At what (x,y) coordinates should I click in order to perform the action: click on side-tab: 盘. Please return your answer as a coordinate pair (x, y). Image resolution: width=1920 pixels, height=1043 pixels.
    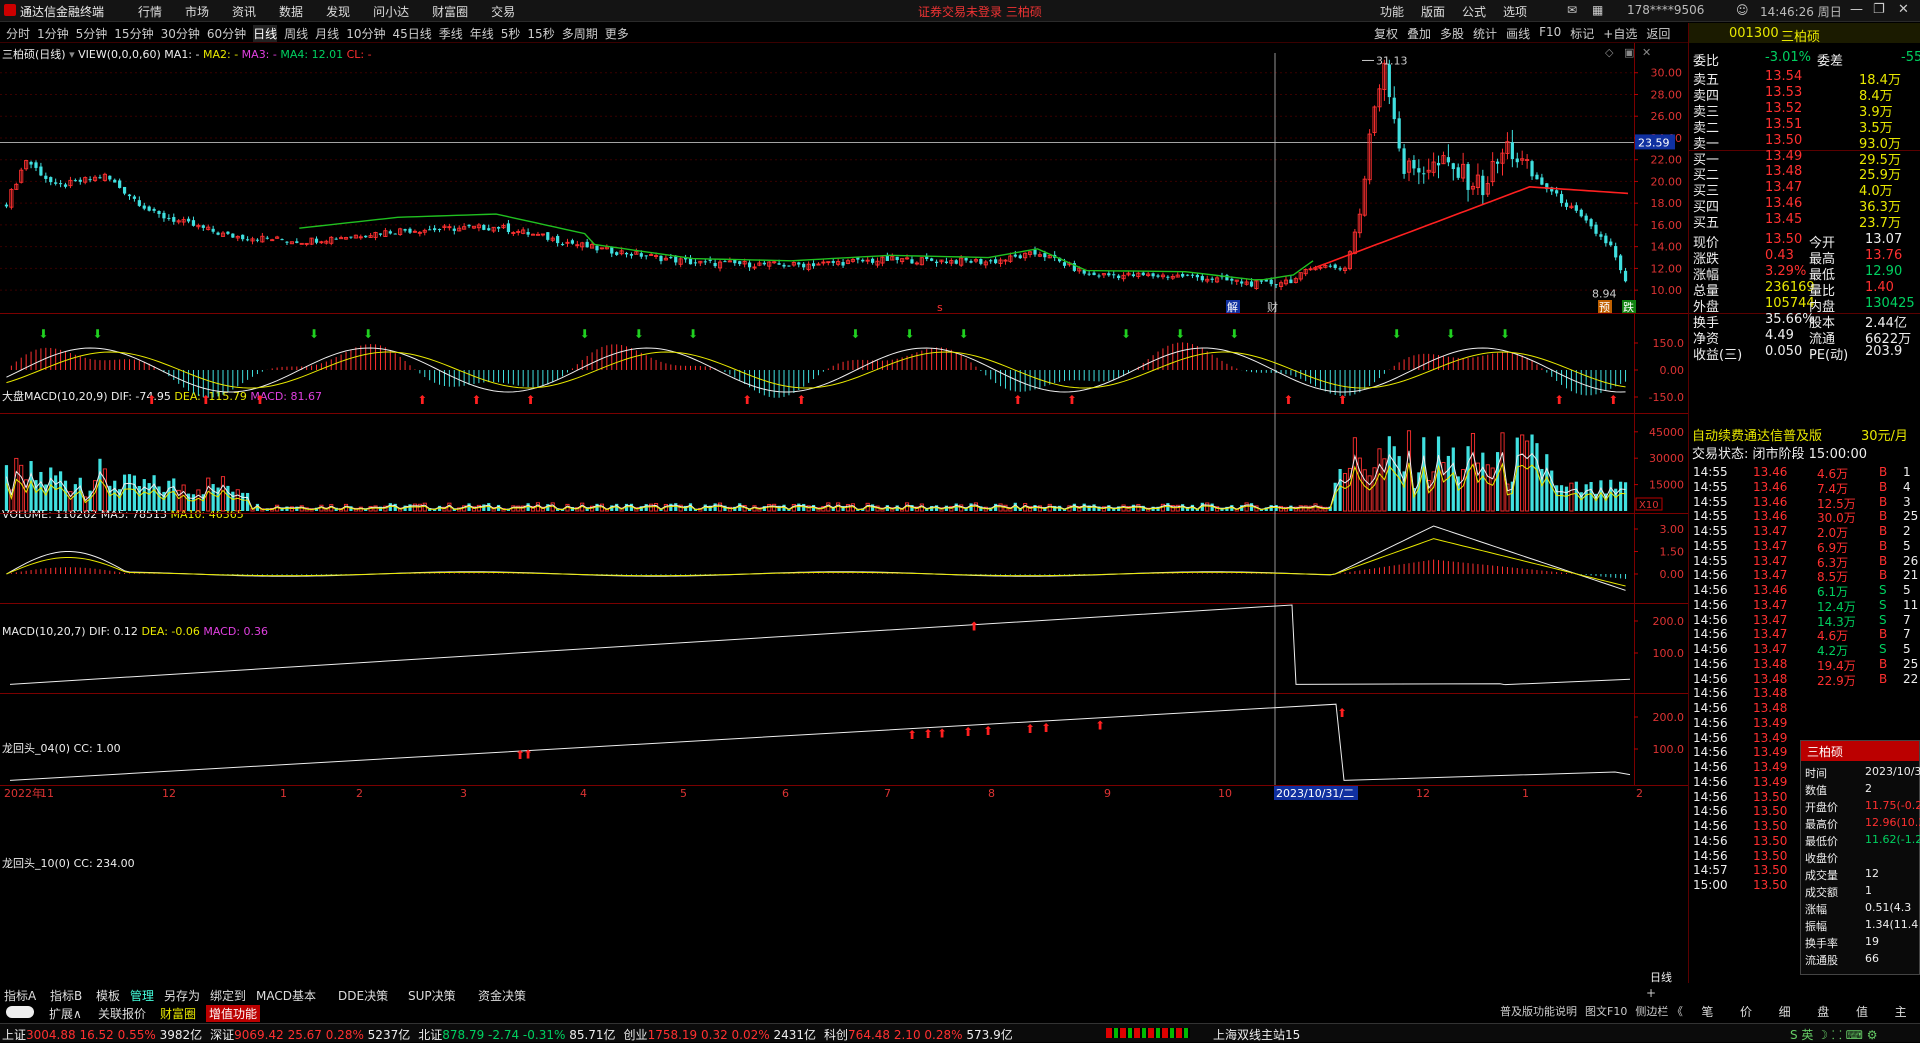
    Looking at the image, I should click on (1823, 1011).